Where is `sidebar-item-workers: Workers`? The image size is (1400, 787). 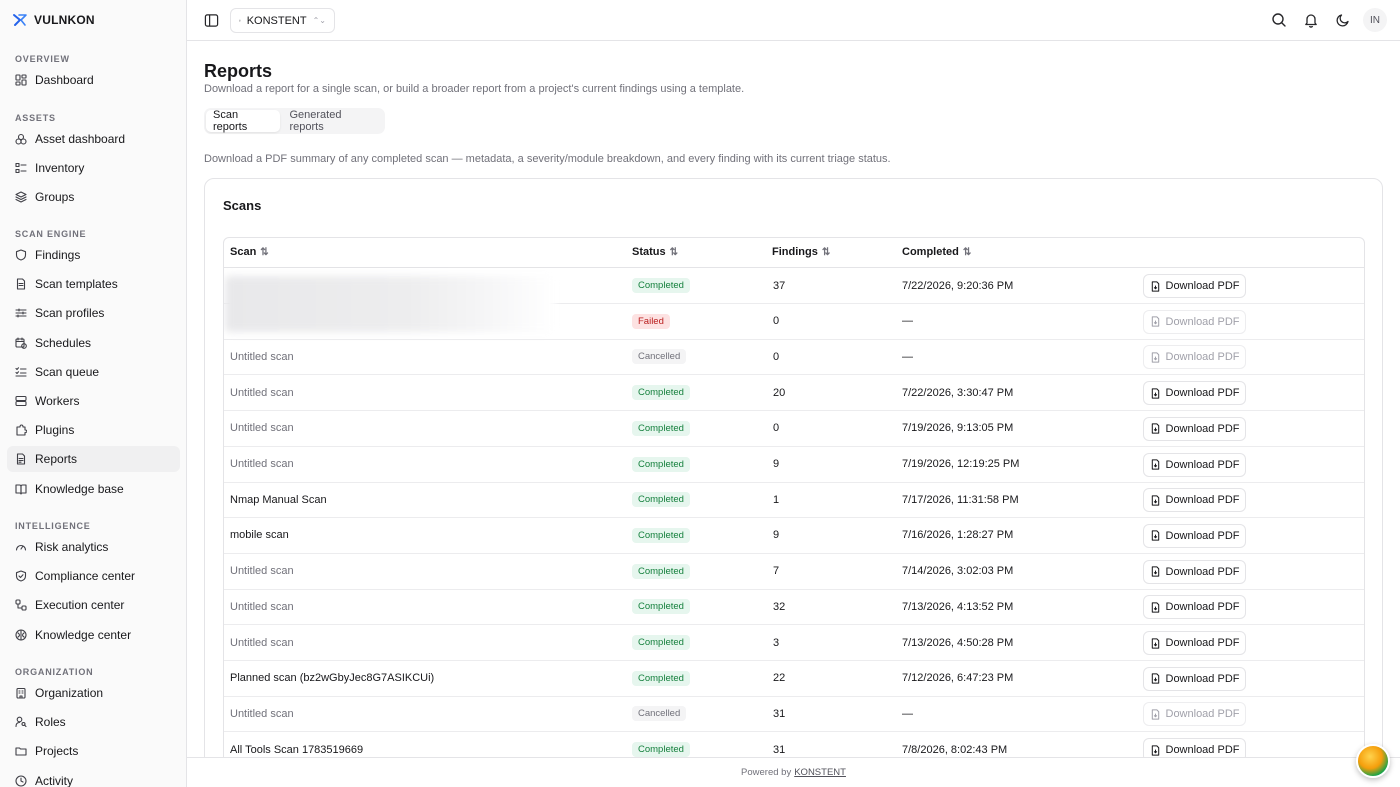 sidebar-item-workers: Workers is located at coordinates (93, 401).